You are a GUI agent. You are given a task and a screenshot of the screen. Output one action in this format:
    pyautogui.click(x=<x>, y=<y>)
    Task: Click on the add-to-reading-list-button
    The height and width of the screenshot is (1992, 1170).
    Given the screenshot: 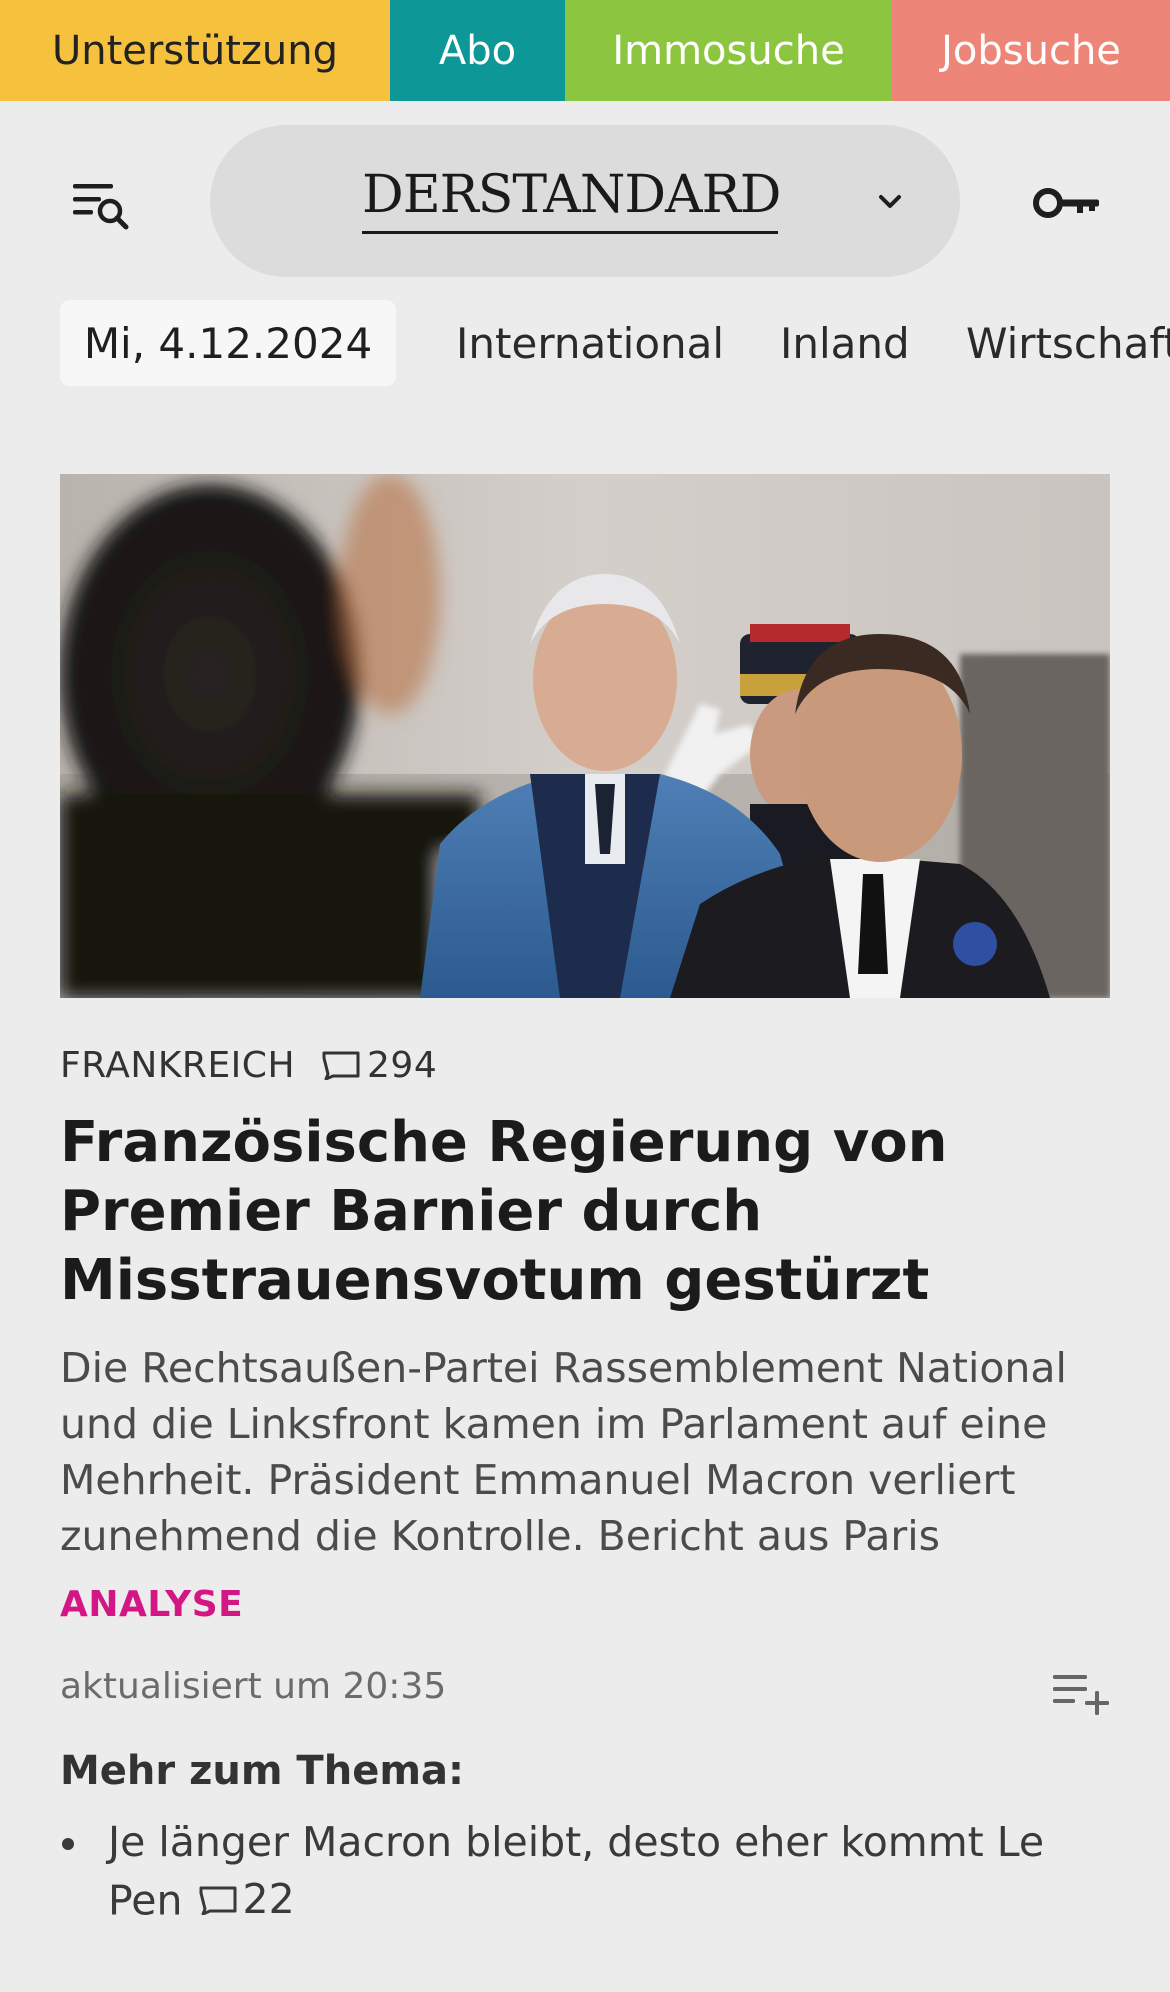 What is the action you would take?
    pyautogui.click(x=1081, y=1694)
    